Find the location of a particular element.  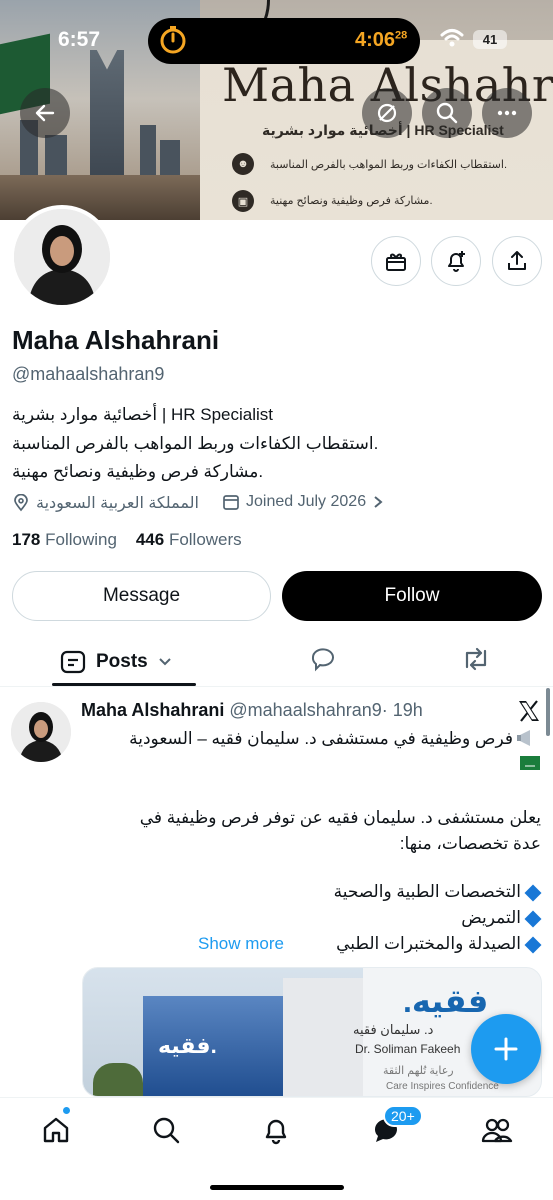

calendar-icon is located at coordinates (231, 502).